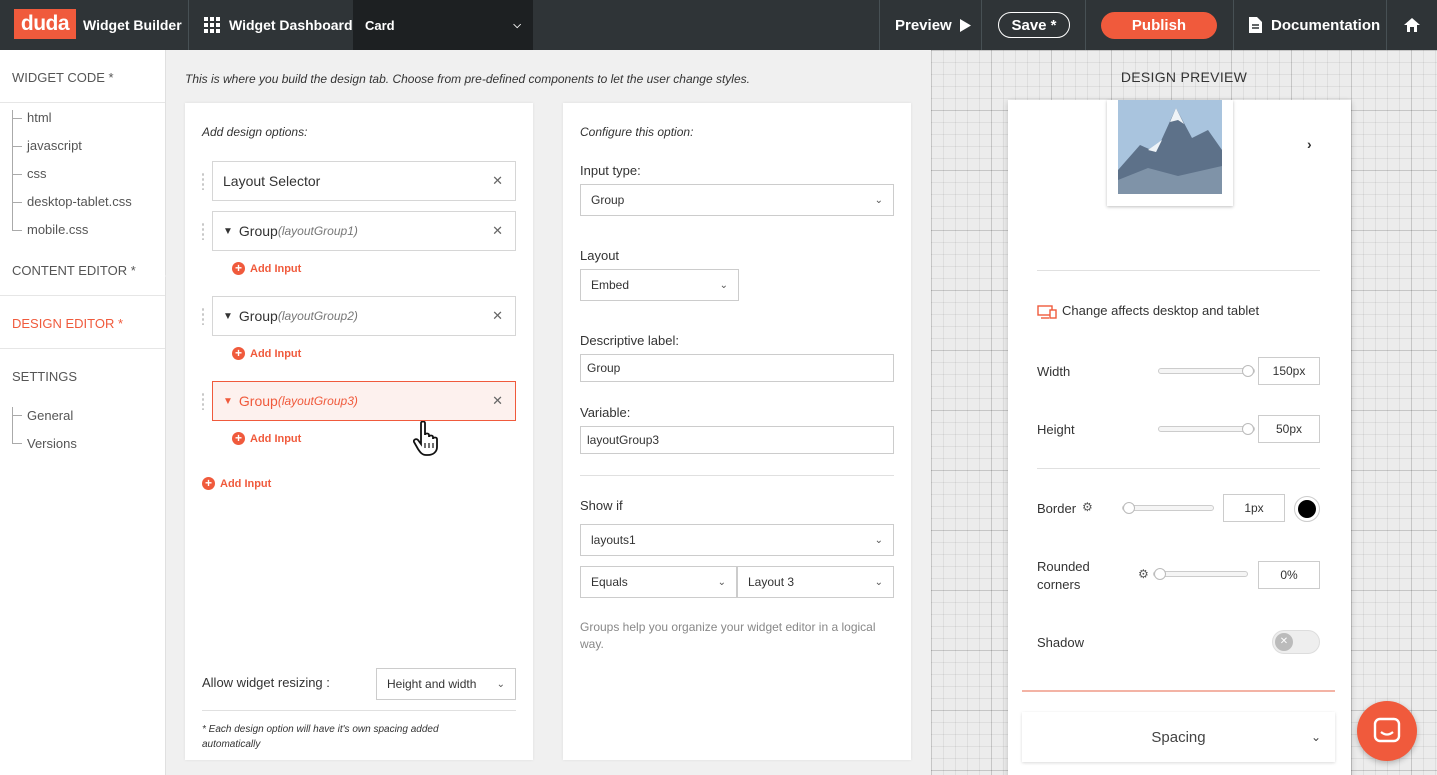  What do you see at coordinates (613, 540) in the screenshot?
I see `show-if-field-value: layouts1` at bounding box center [613, 540].